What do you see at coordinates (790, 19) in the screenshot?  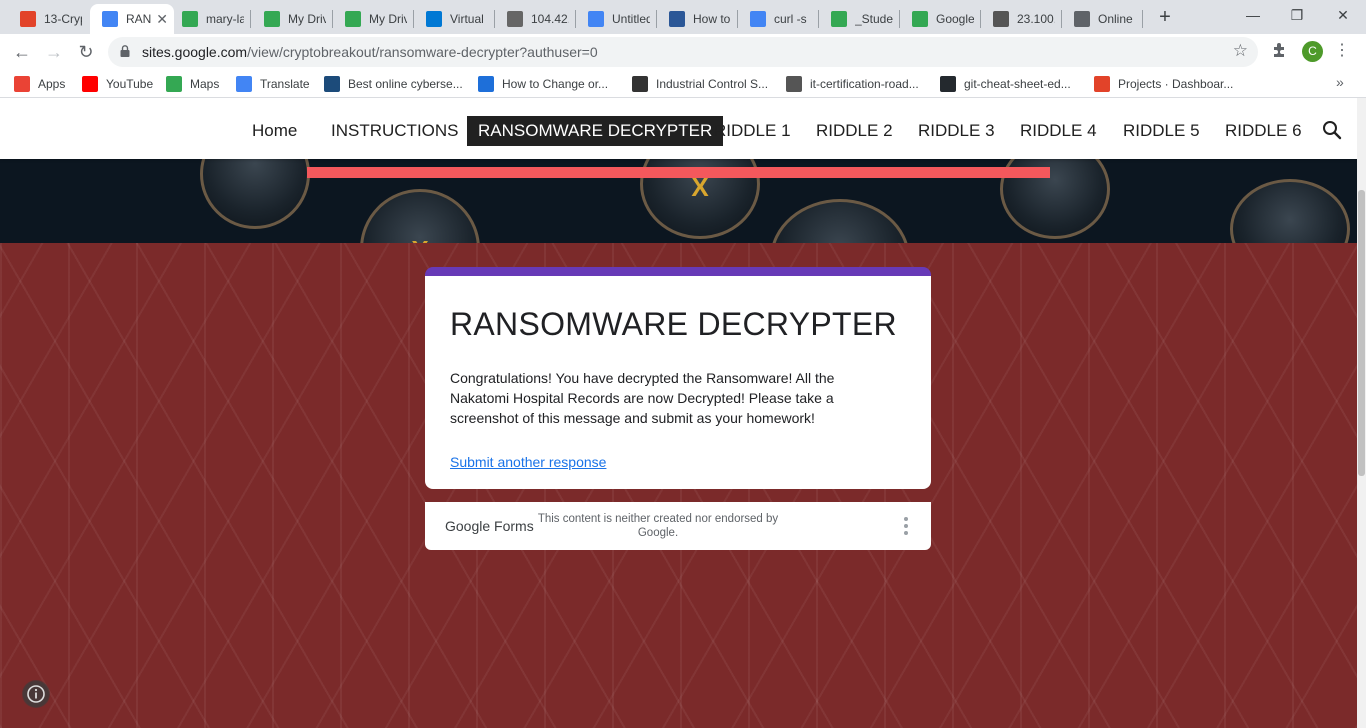 I see `tab-title: curl -s` at bounding box center [790, 19].